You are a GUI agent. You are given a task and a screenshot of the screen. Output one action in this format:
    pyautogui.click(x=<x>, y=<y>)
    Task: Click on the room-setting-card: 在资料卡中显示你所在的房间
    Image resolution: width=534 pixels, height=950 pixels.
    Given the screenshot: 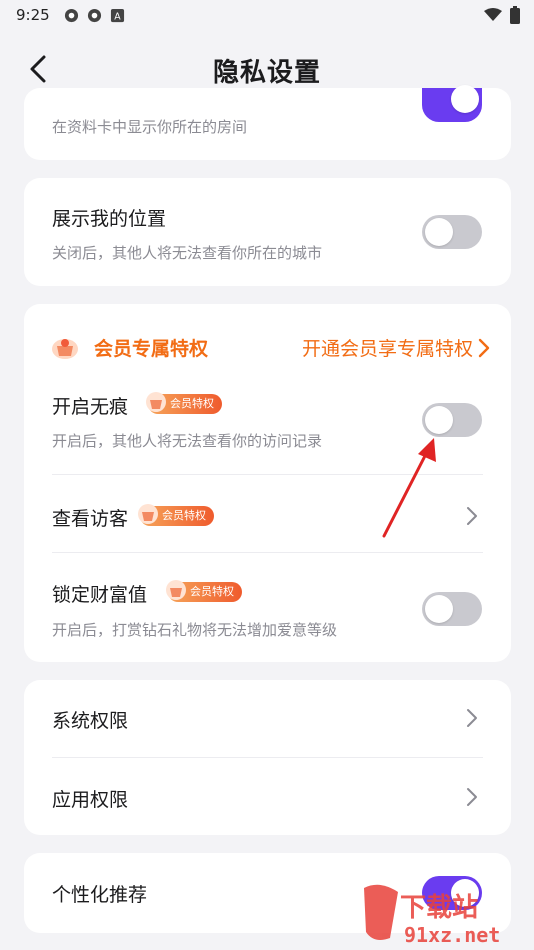 What is the action you would take?
    pyautogui.click(x=267, y=122)
    